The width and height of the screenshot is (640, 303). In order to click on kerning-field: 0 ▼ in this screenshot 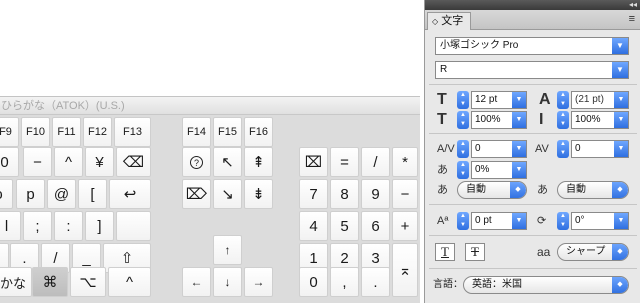, I will do `click(499, 149)`.